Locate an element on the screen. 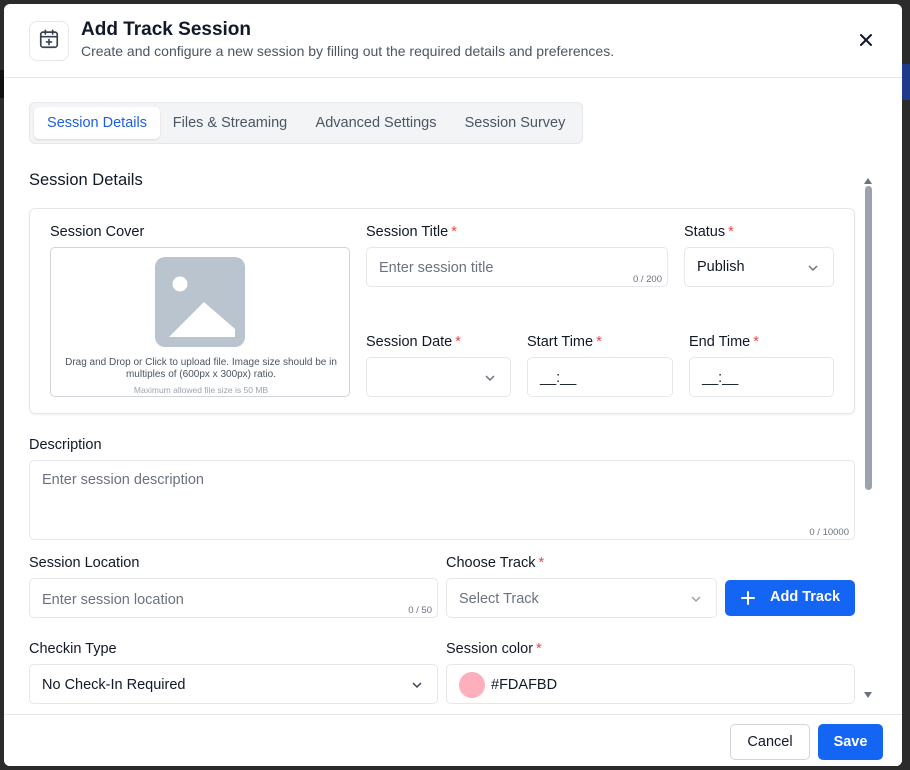  close-icon is located at coordinates (866, 42).